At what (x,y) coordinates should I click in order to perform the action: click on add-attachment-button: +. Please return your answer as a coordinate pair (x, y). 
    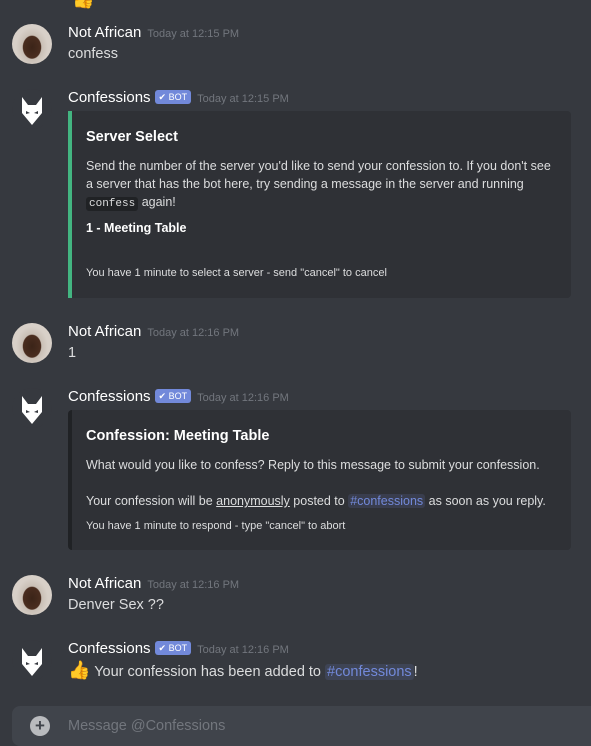
    Looking at the image, I should click on (40, 726).